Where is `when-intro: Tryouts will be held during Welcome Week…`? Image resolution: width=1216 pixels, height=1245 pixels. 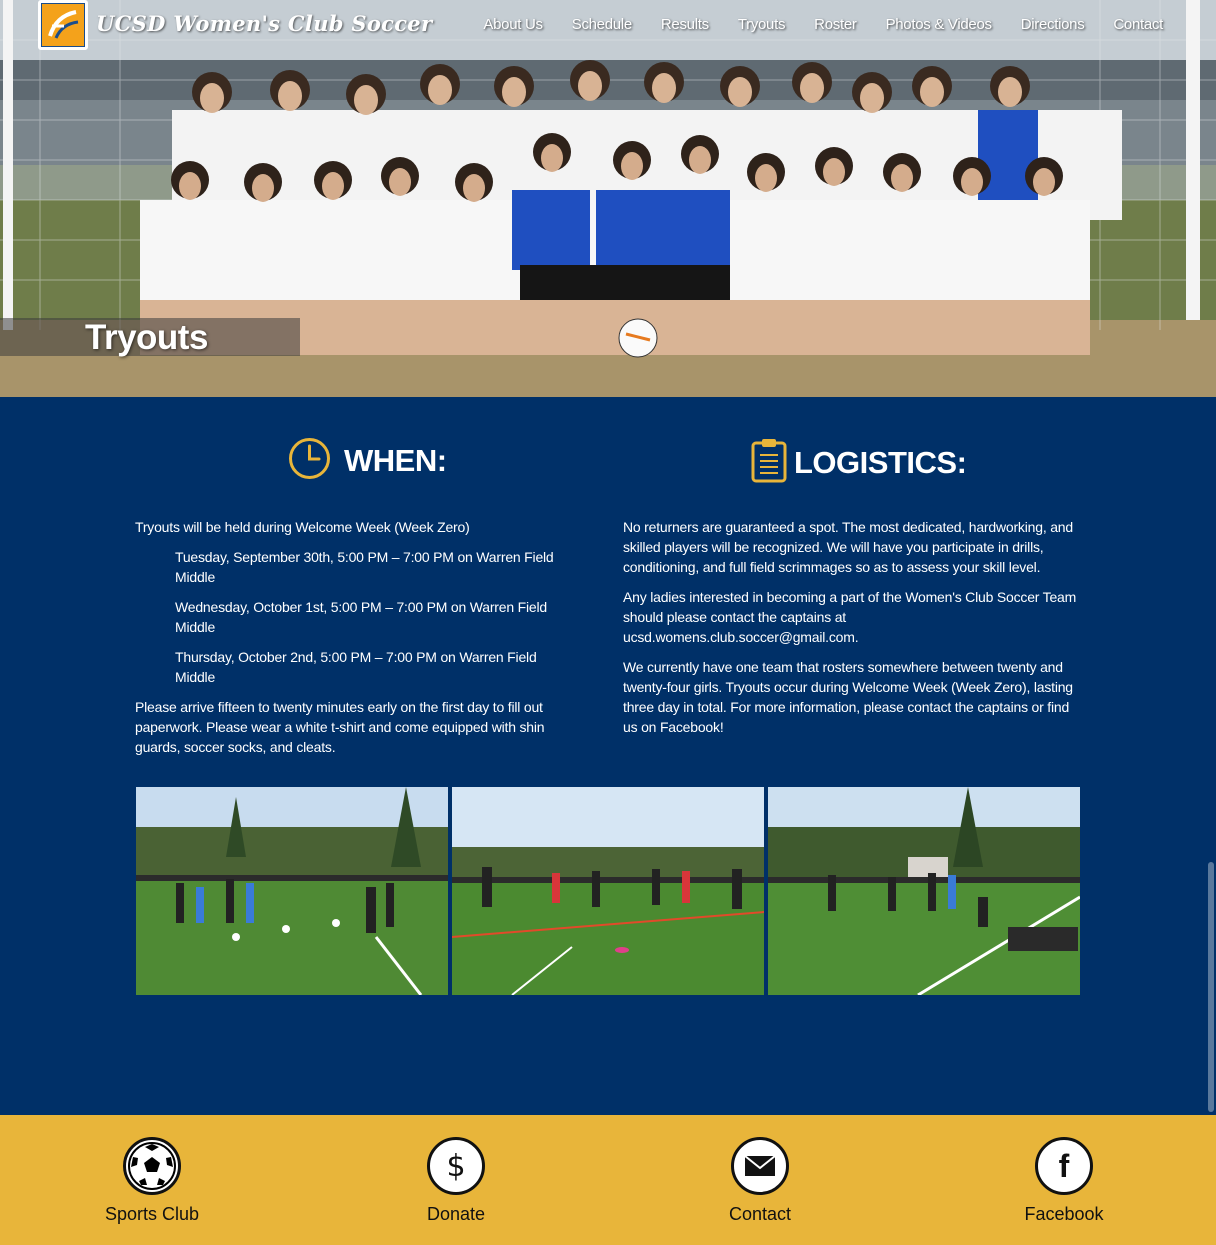
when-intro: Tryouts will be held during Welcome Week… is located at coordinates (302, 527).